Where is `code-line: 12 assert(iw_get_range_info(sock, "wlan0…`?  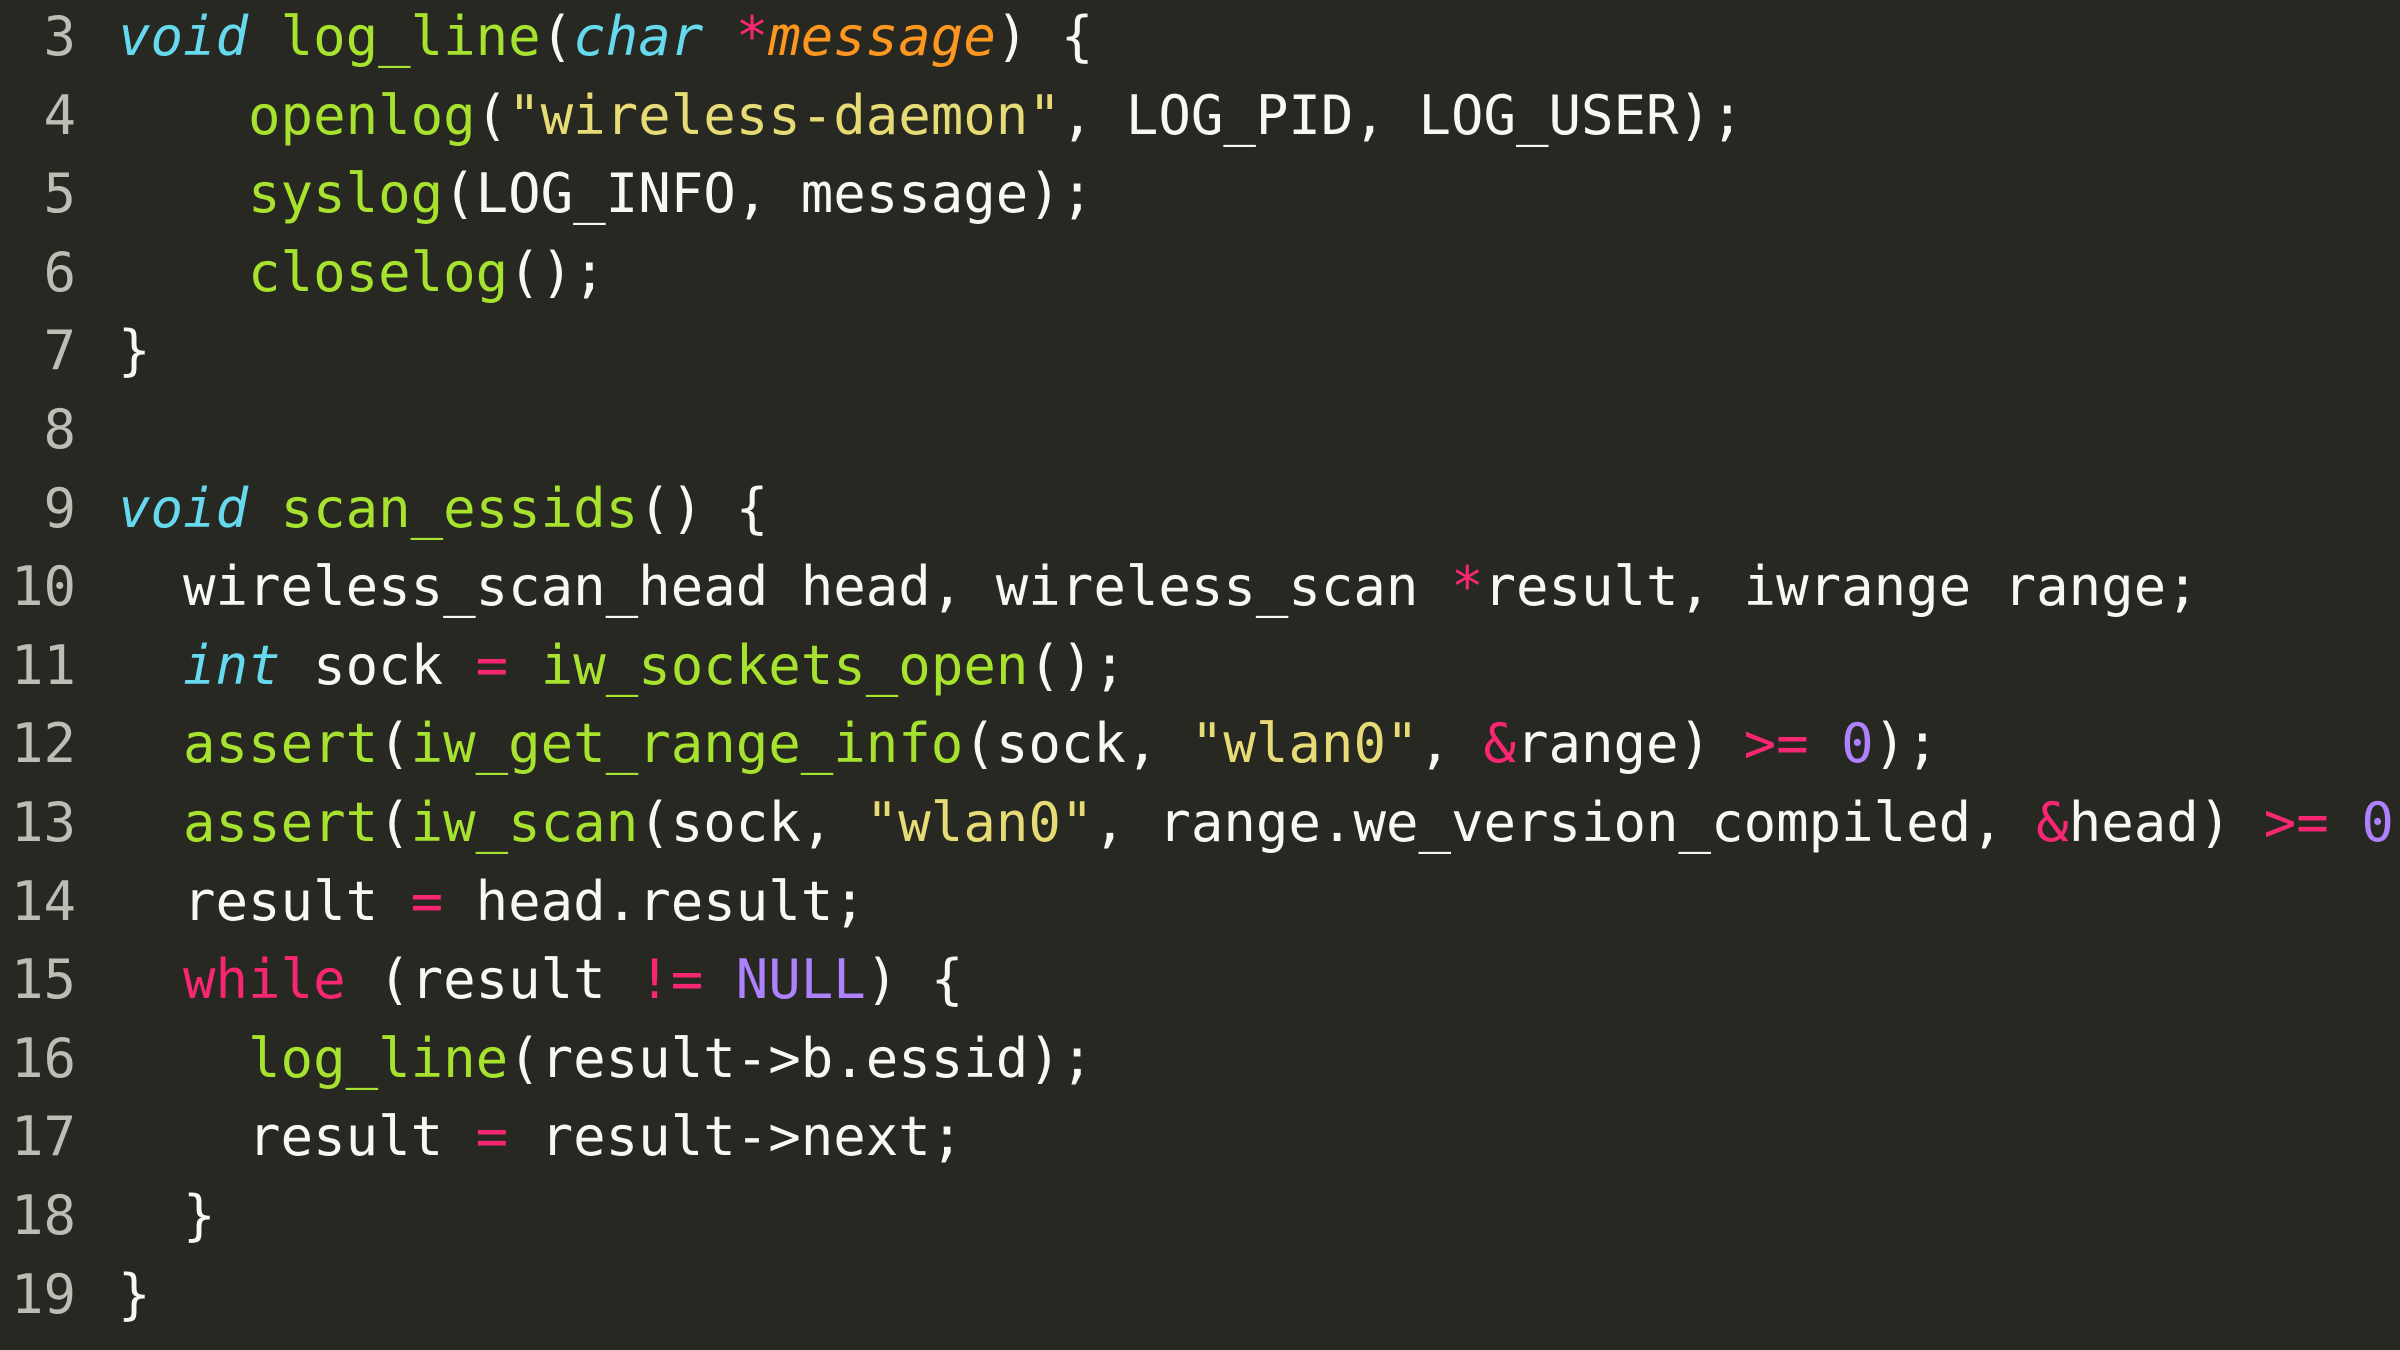 code-line: 12 assert(iw_get_range_info(sock, "wlan0… is located at coordinates (969, 744).